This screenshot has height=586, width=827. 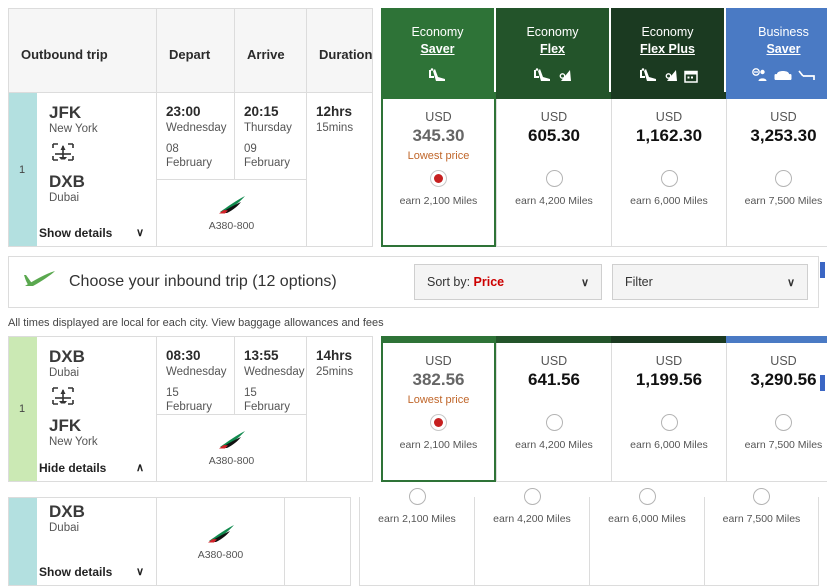 What do you see at coordinates (668, 412) in the screenshot?
I see `fare-price-body: USD 1,199.56 earn 6,000 Miles` at bounding box center [668, 412].